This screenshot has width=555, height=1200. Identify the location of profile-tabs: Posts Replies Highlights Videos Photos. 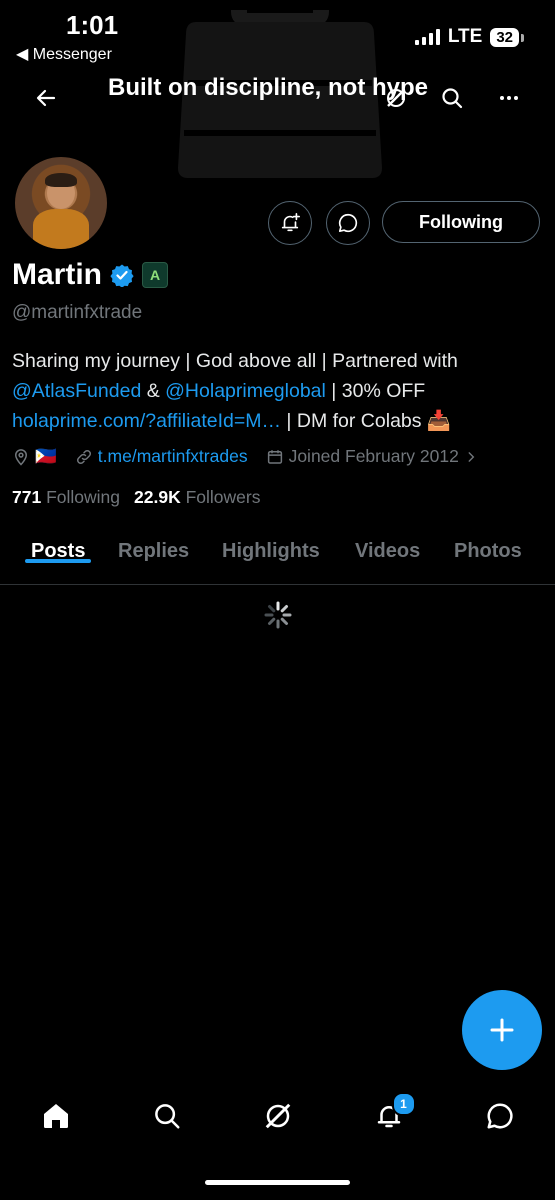
(277, 557).